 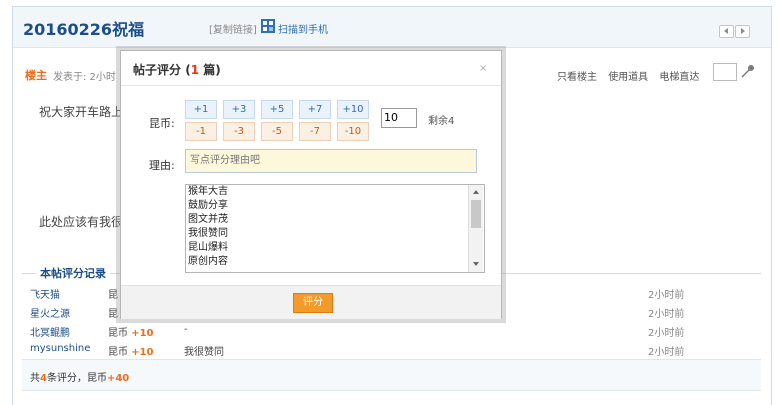 I want to click on score-plus-5-button: +5, so click(x=277, y=109).